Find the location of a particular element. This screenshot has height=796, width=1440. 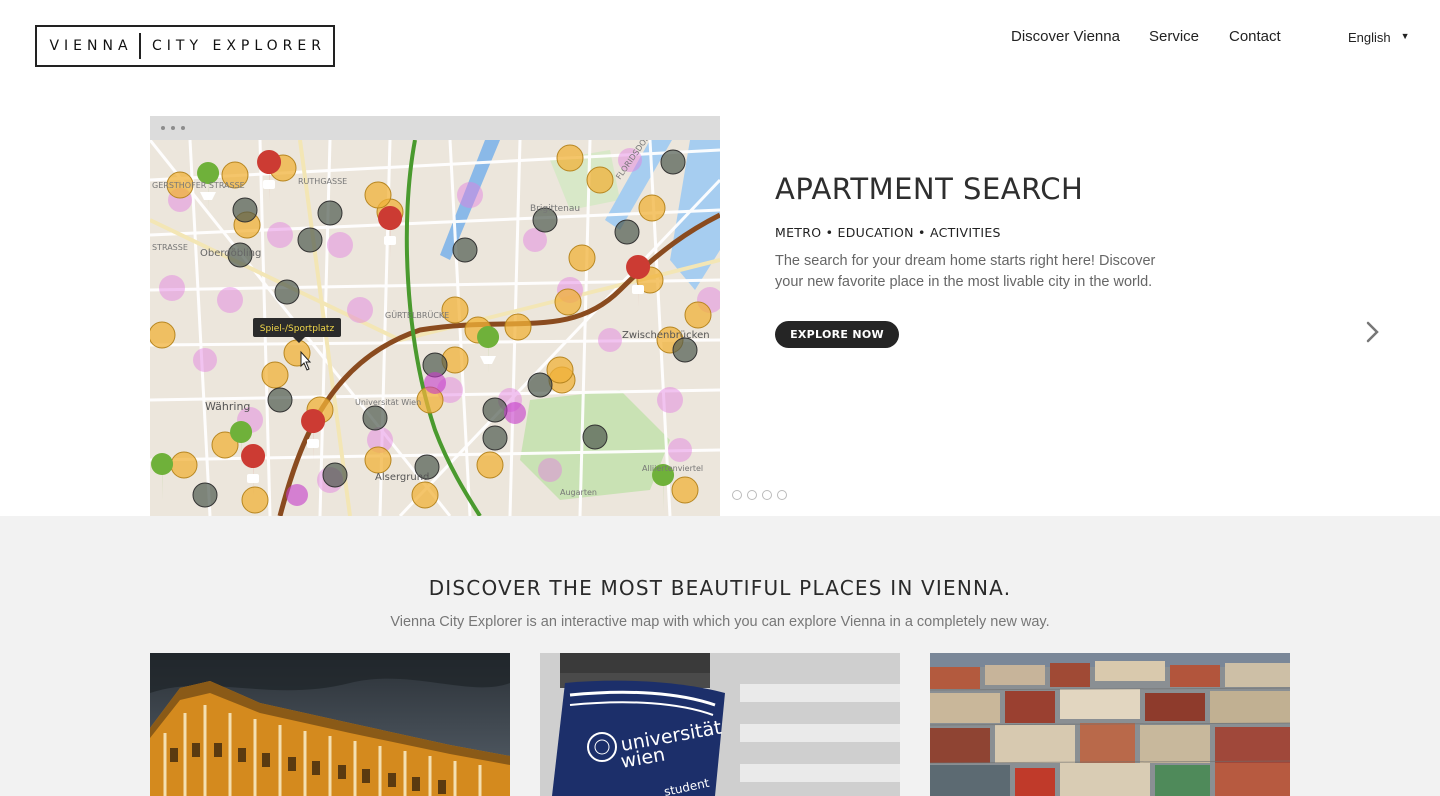

vienna-rooftops-photo is located at coordinates (1110, 724).